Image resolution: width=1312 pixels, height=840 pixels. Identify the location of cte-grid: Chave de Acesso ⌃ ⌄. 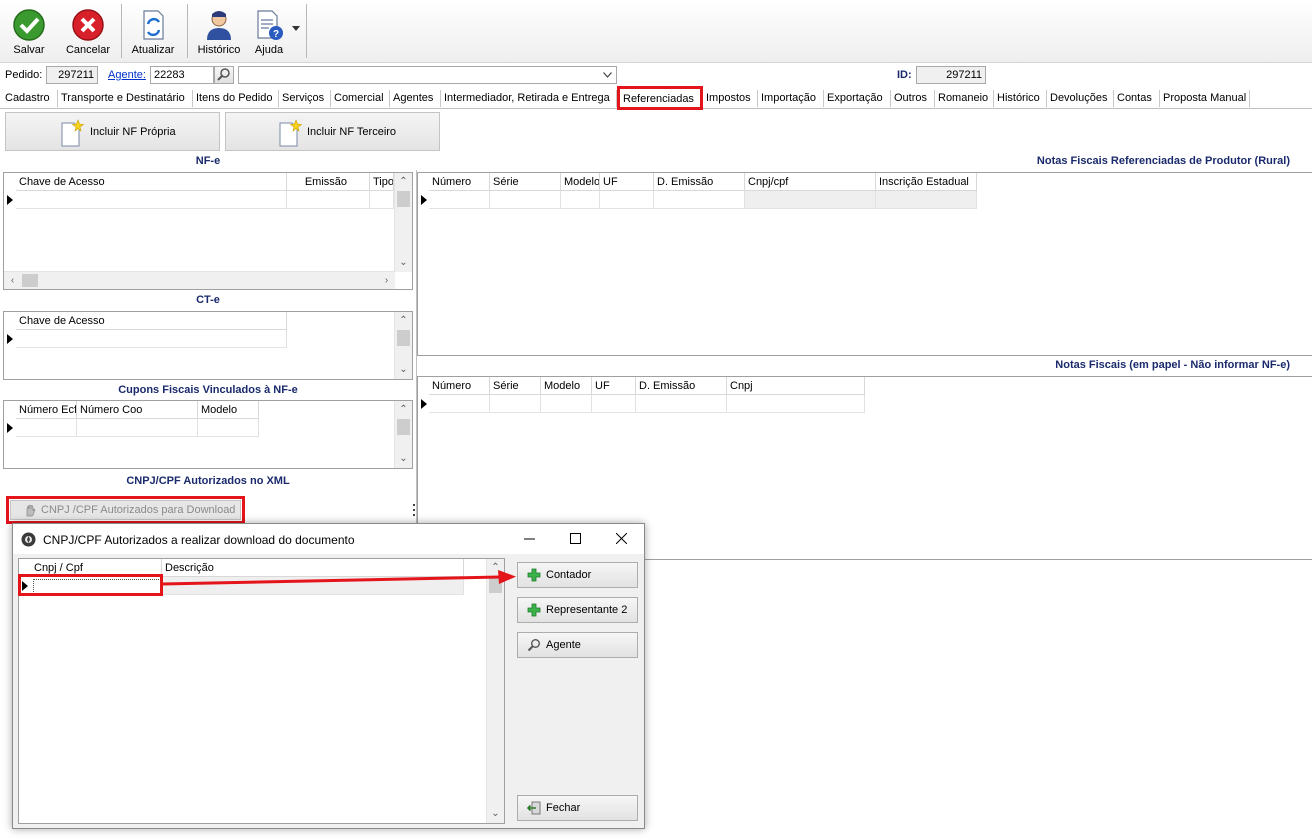
(208, 345).